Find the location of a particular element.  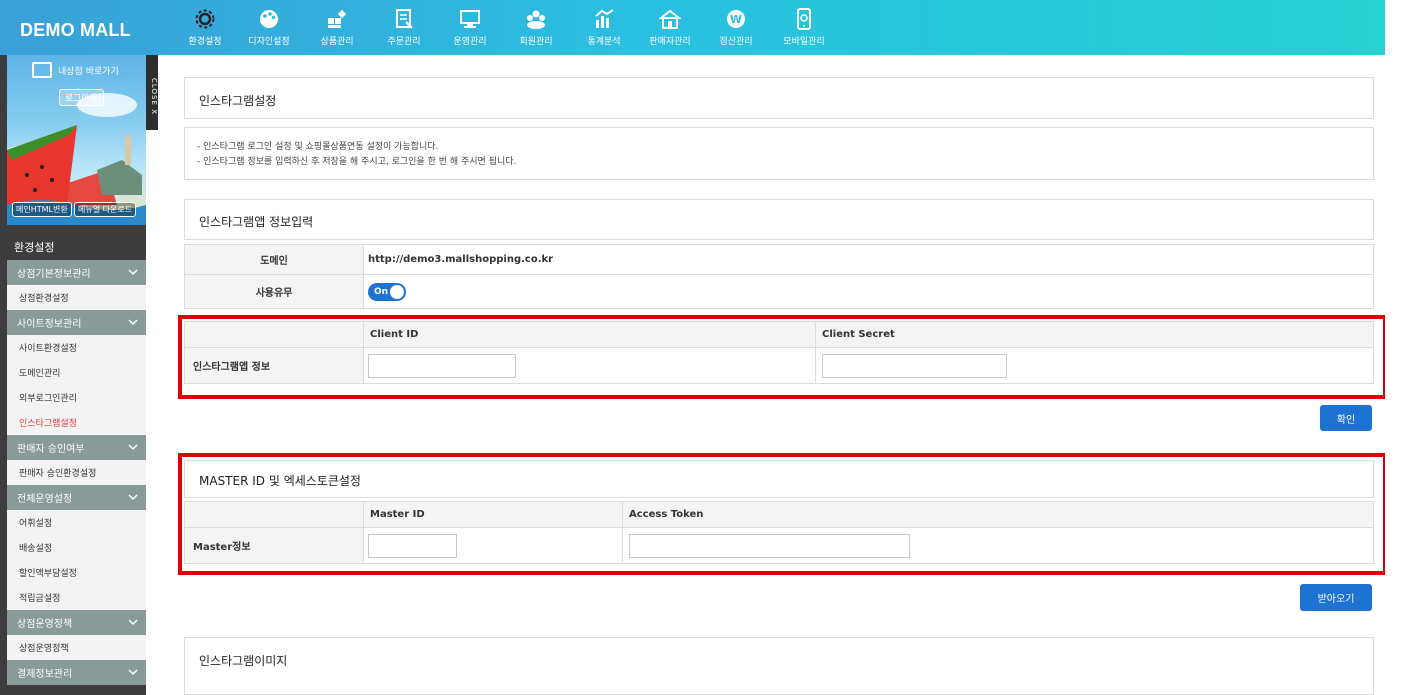

nav-item: 모바일관리 is located at coordinates (804, 27).